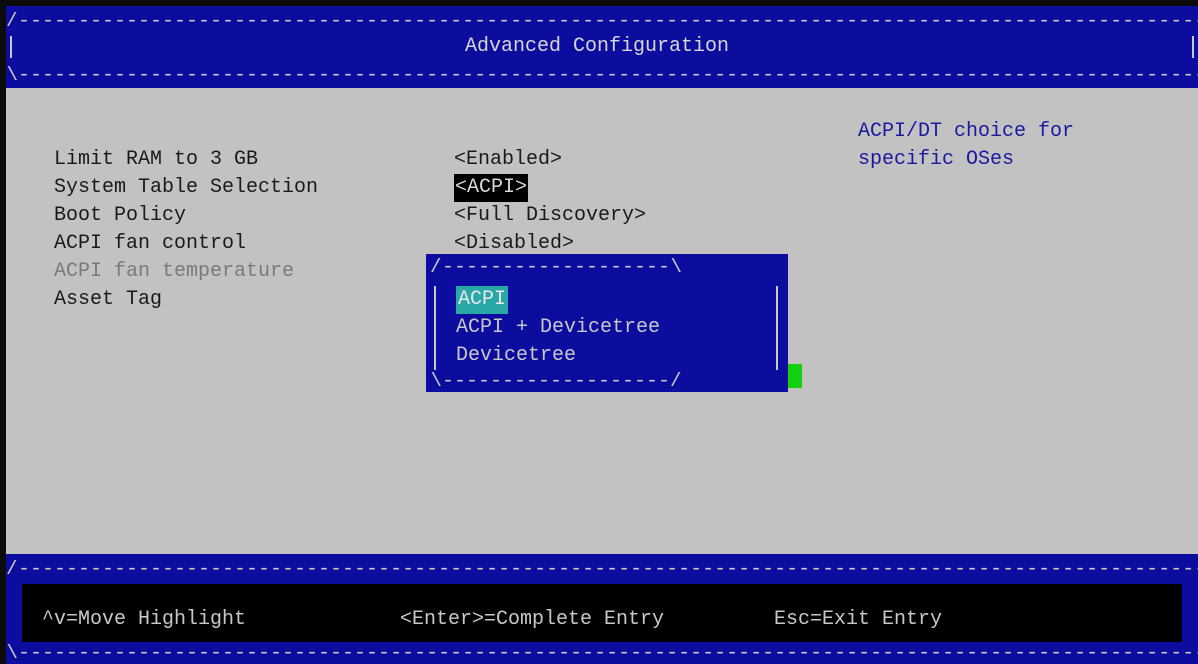 This screenshot has height=664, width=1198. Describe the element at coordinates (597, 46) in the screenshot. I see `page-title: Advanced Configuration` at that location.